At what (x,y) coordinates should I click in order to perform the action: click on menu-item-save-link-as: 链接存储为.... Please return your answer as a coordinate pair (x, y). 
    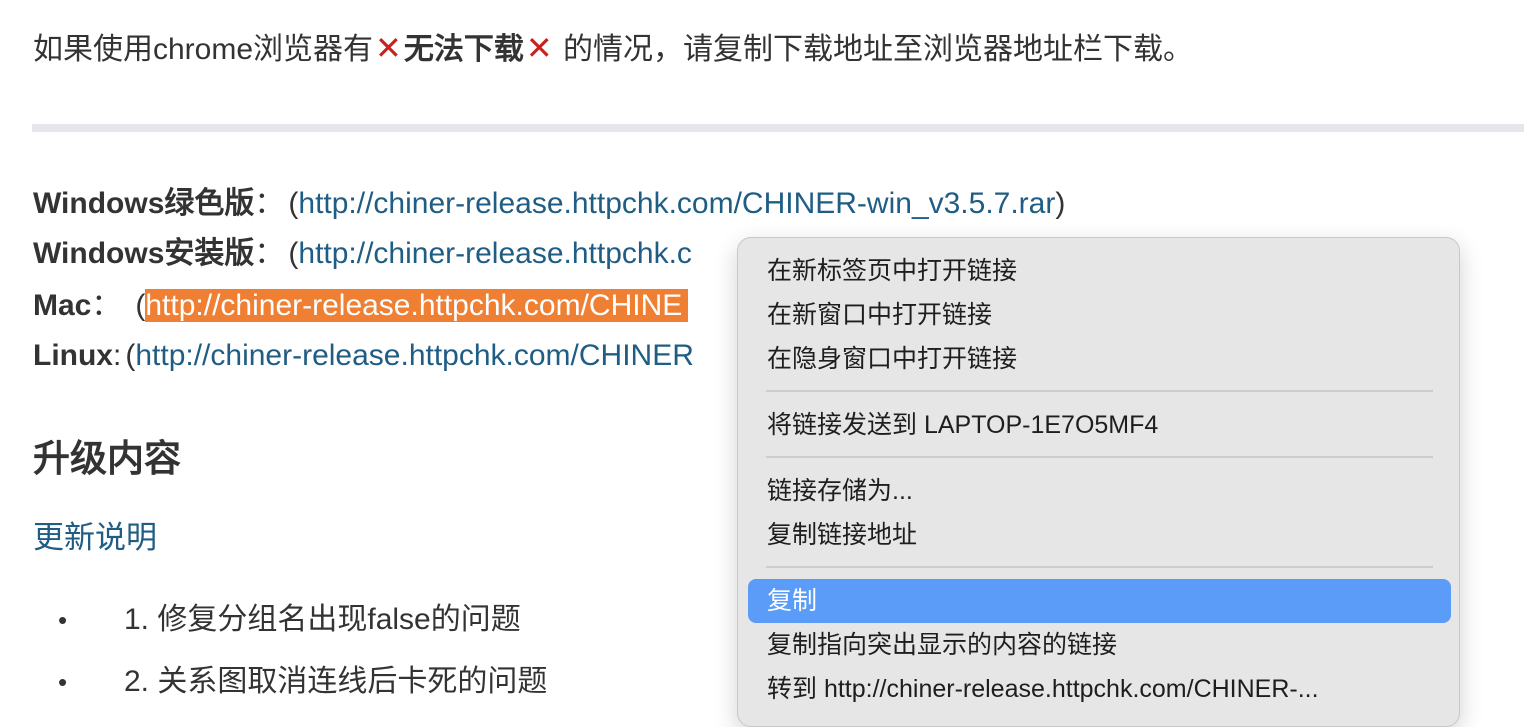
    Looking at the image, I should click on (1099, 491).